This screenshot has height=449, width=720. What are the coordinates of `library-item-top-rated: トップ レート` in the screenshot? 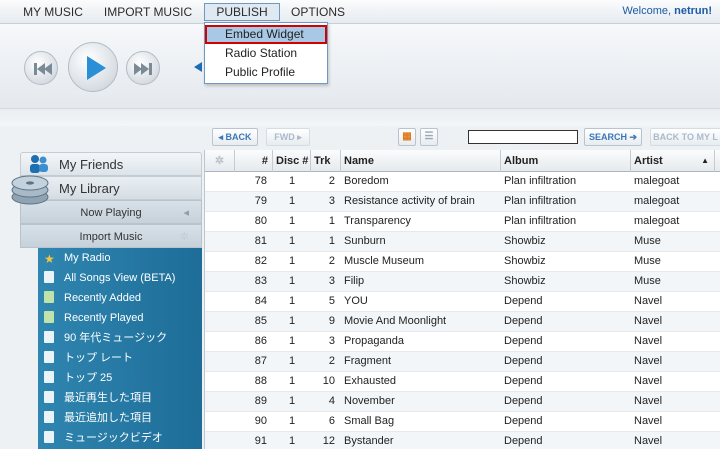 It's located at (88, 358).